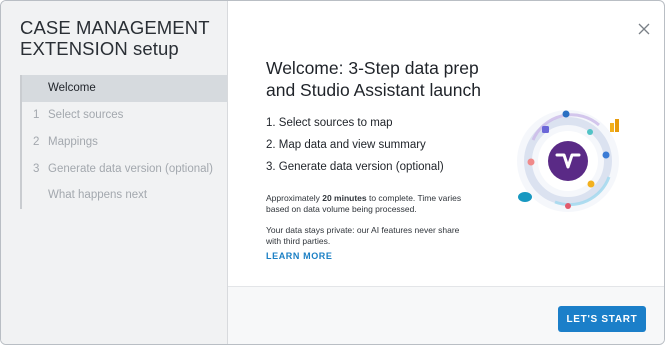 The height and width of the screenshot is (345, 665). I want to click on step-number: 2, so click(36, 142).